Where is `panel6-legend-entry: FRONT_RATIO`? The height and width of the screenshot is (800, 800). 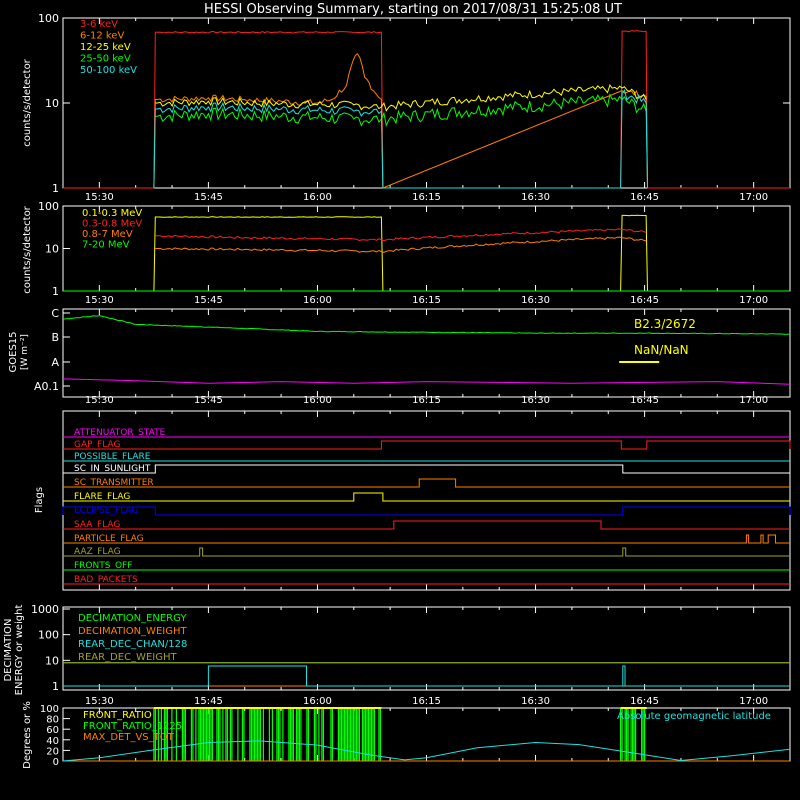 panel6-legend-entry: FRONT_RATIO is located at coordinates (117, 715).